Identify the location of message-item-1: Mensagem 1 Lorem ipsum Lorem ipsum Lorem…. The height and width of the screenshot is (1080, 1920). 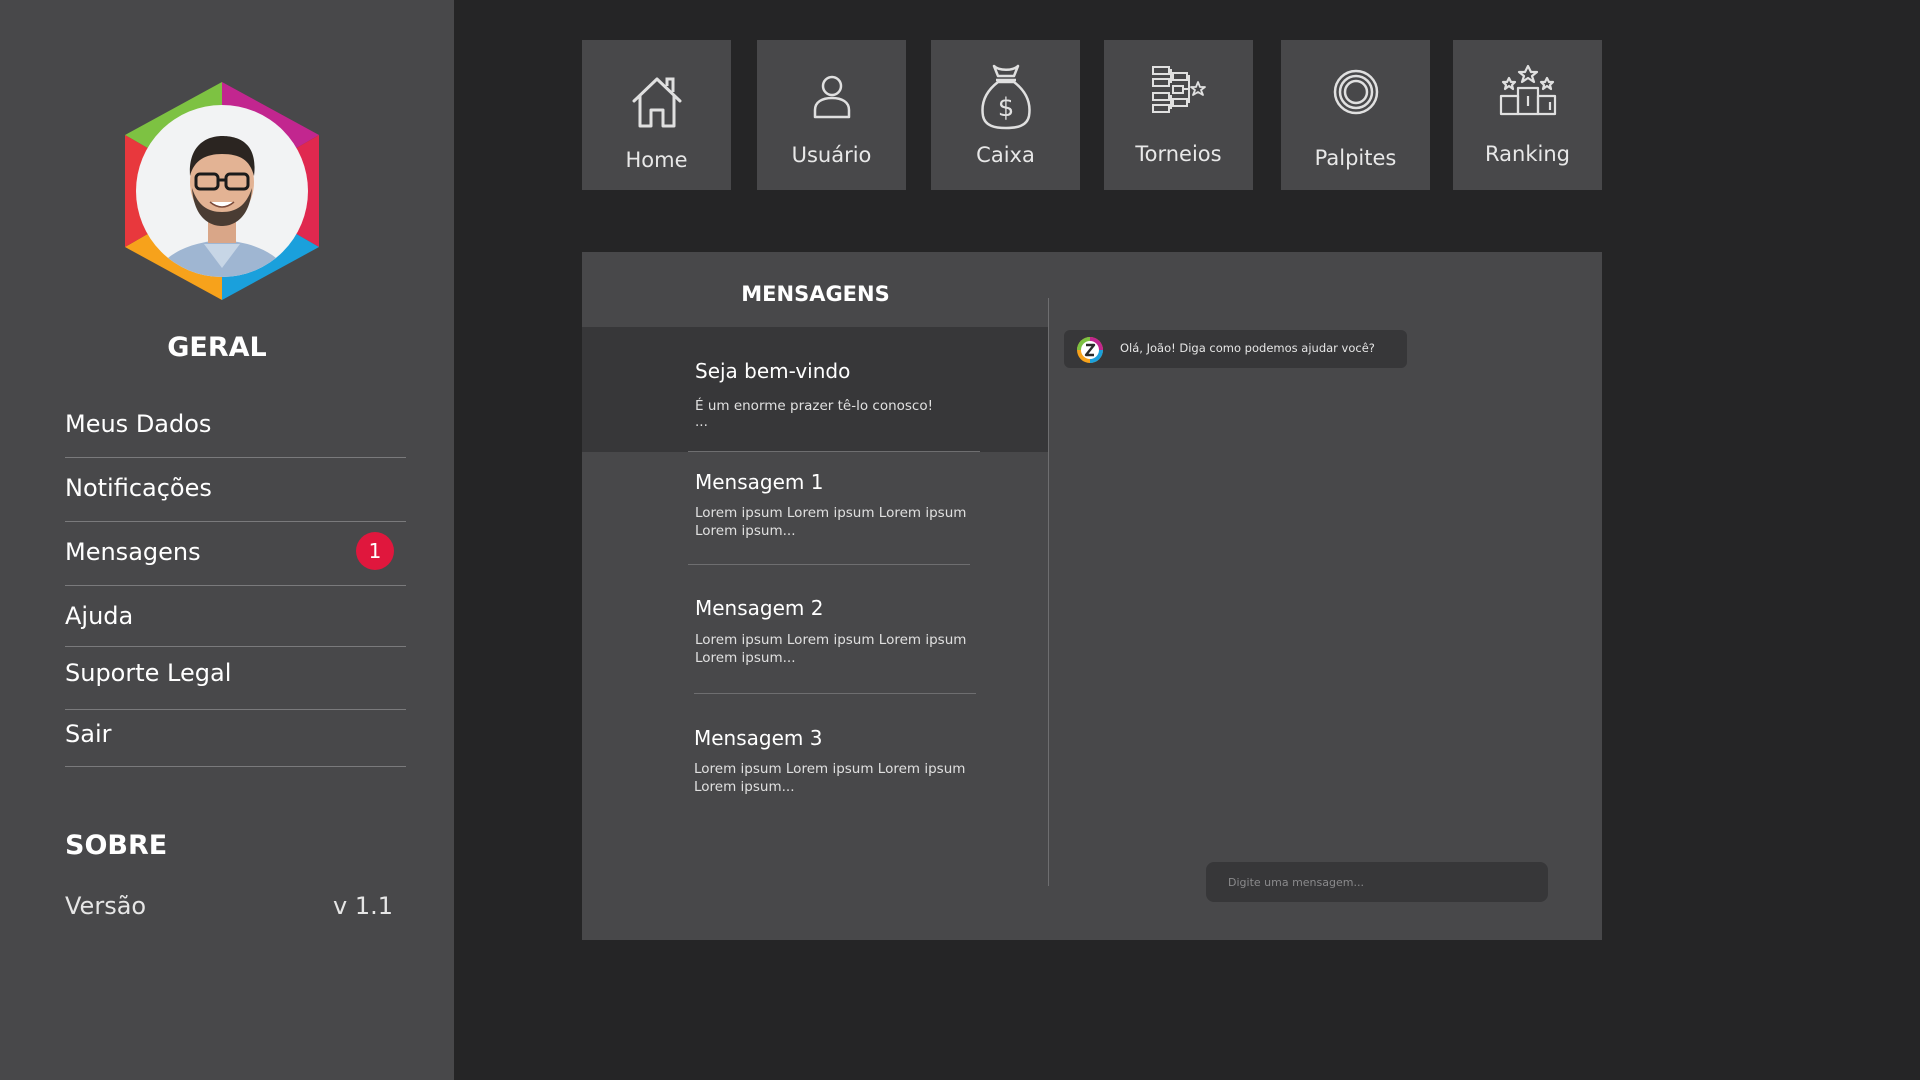
(815, 508).